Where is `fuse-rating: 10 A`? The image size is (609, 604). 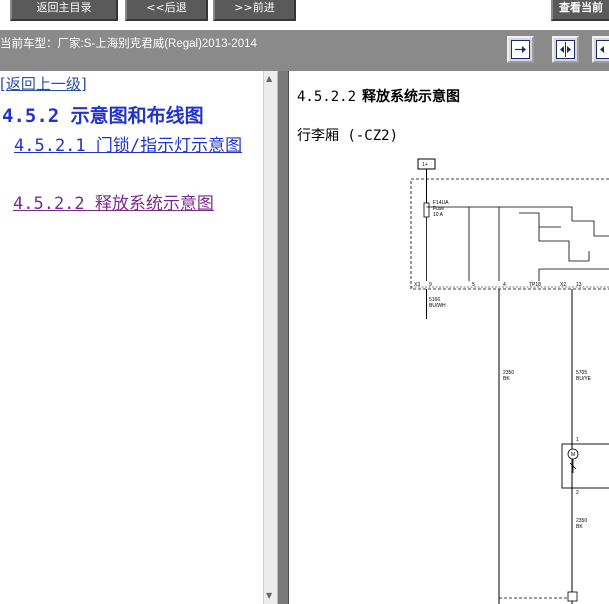 fuse-rating: 10 A is located at coordinates (438, 215).